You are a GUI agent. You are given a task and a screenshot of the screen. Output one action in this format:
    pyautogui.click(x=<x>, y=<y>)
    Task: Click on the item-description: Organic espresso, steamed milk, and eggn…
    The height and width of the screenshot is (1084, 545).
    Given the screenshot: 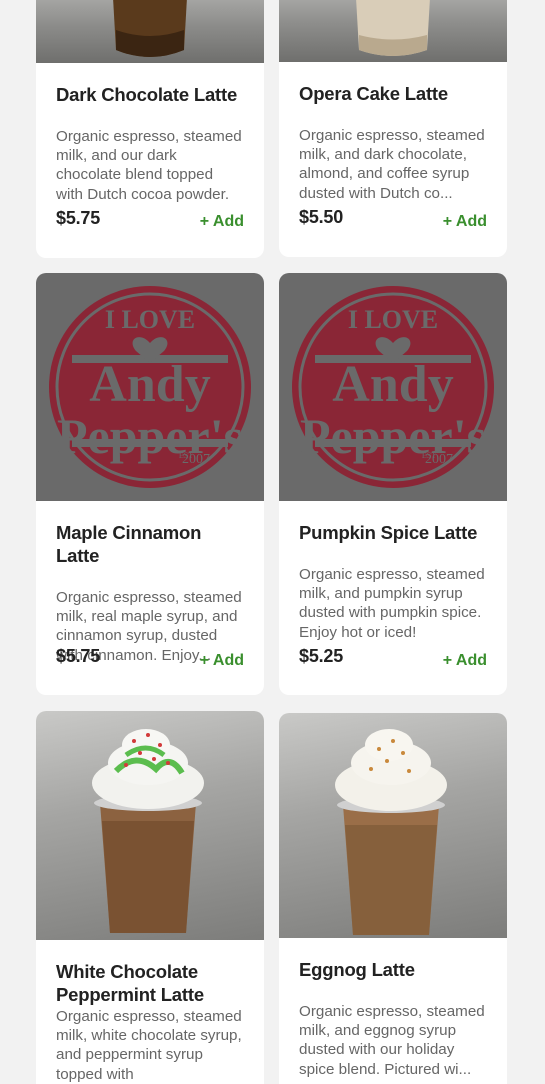 What is the action you would take?
    pyautogui.click(x=392, y=1040)
    